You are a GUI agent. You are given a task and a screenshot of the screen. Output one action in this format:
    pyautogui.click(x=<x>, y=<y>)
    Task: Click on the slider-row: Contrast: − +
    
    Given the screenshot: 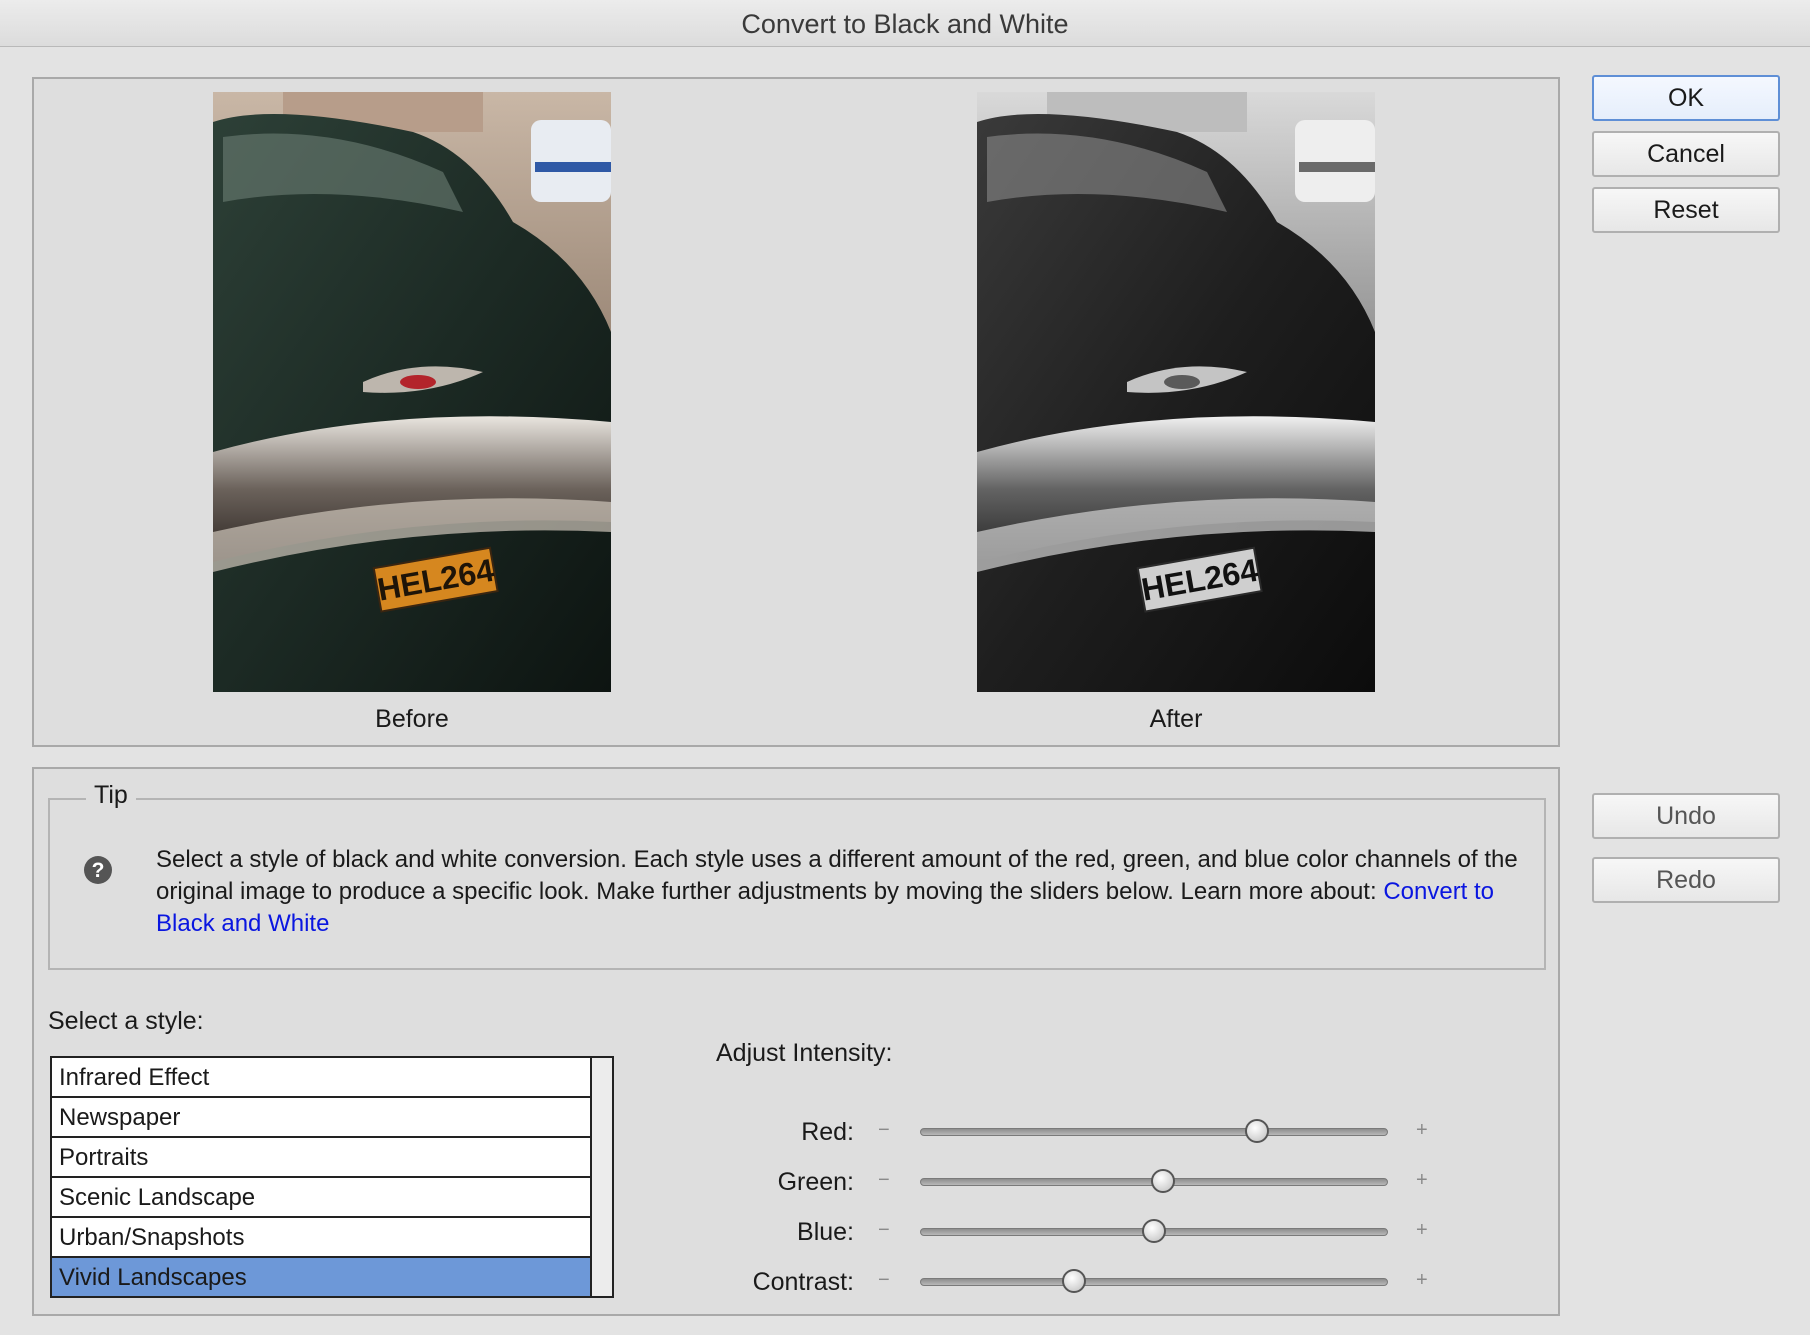 What is the action you would take?
    pyautogui.click(x=1076, y=1282)
    